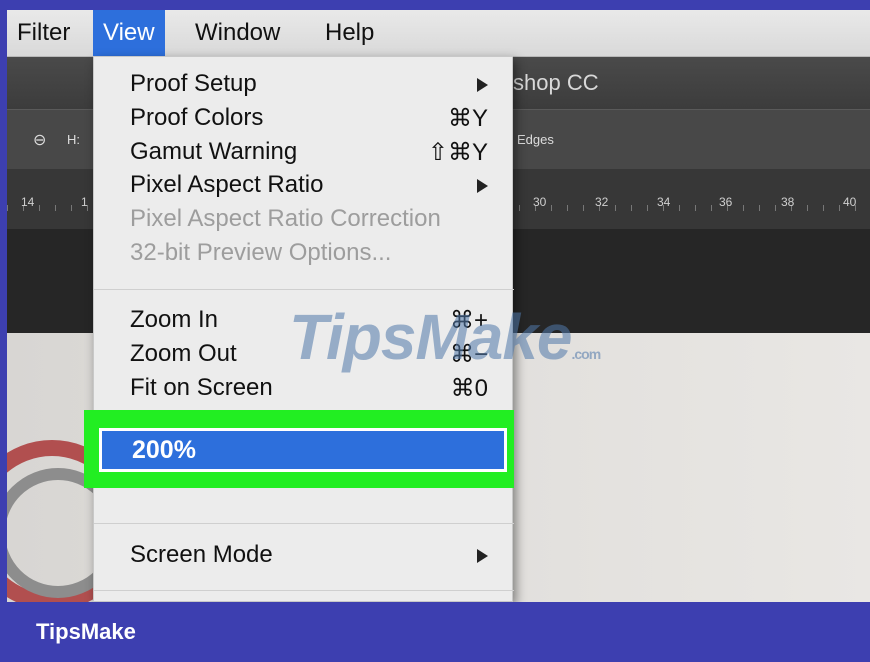 The height and width of the screenshot is (662, 870). What do you see at coordinates (84, 202) in the screenshot?
I see `ruler-label: 1` at bounding box center [84, 202].